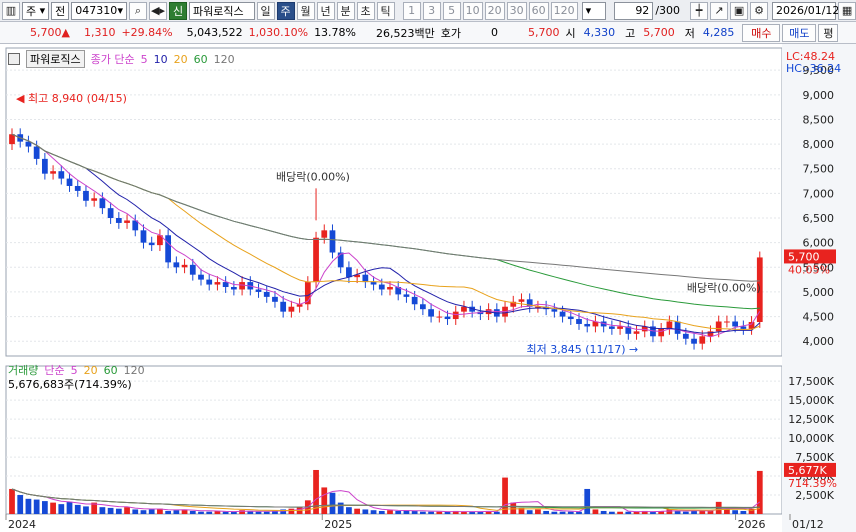  I want to click on trend-icon: ↗, so click(719, 10).